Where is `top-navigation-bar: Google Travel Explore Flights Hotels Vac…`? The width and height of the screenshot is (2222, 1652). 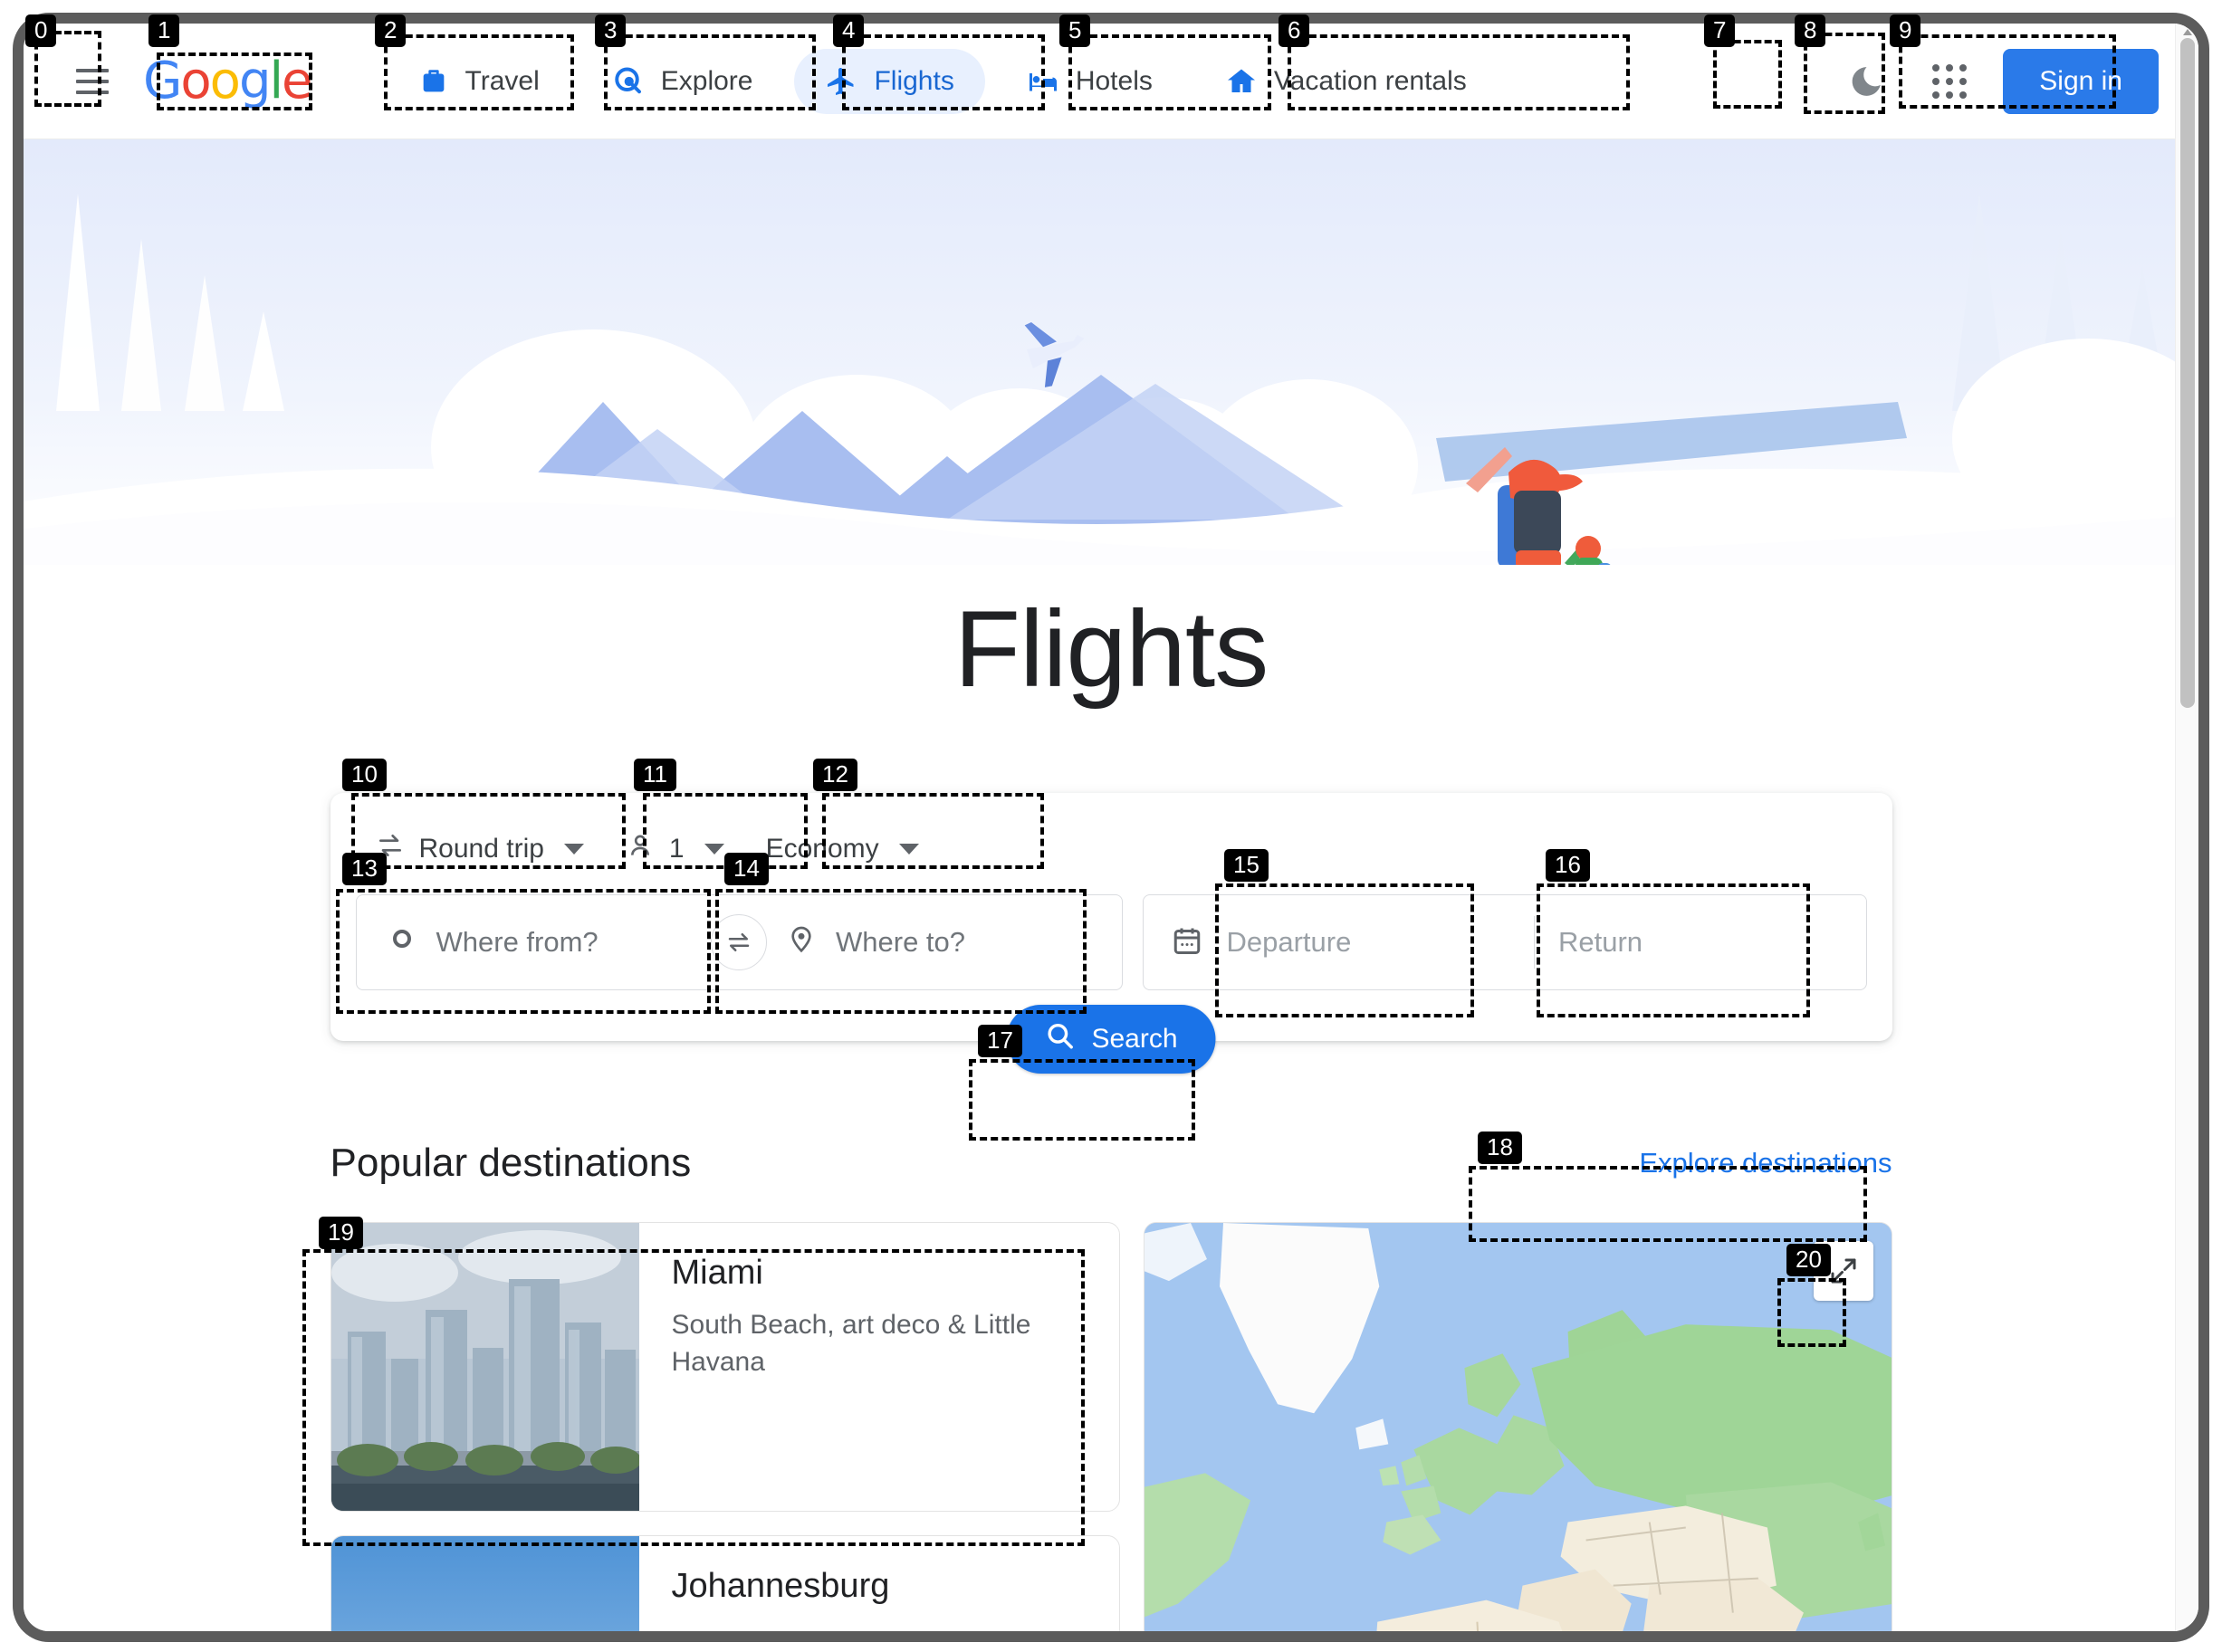
top-navigation-bar: Google Travel Explore Flights Hotels Vac… is located at coordinates (1111, 81).